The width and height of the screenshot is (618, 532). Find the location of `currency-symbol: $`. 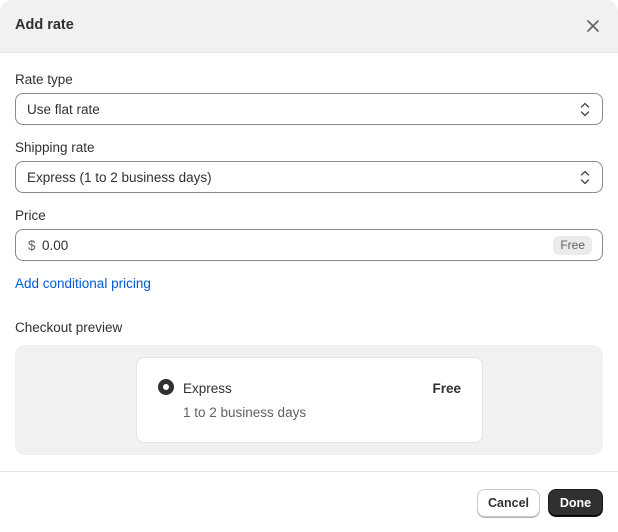

currency-symbol: $ is located at coordinates (32, 245).